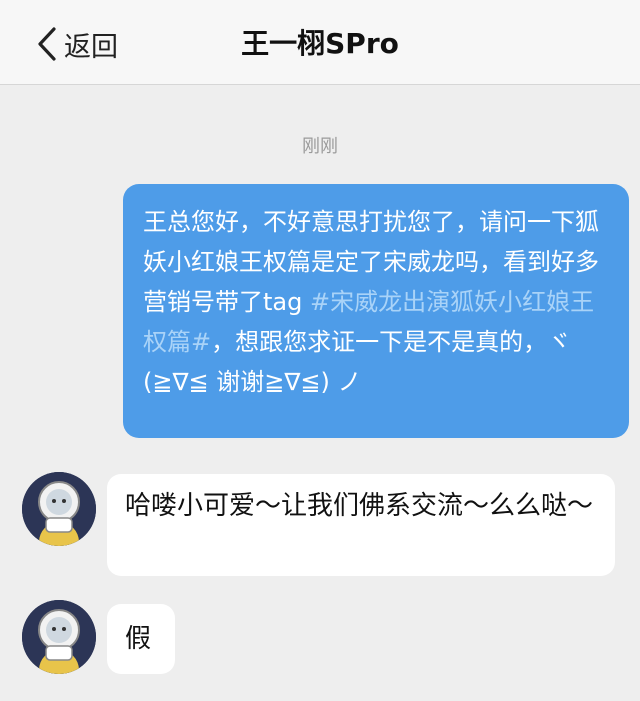 This screenshot has height=701, width=640. What do you see at coordinates (359, 506) in the screenshot?
I see `message-text: 哈喽小可爱～让我们佛系交流～么么哒～` at bounding box center [359, 506].